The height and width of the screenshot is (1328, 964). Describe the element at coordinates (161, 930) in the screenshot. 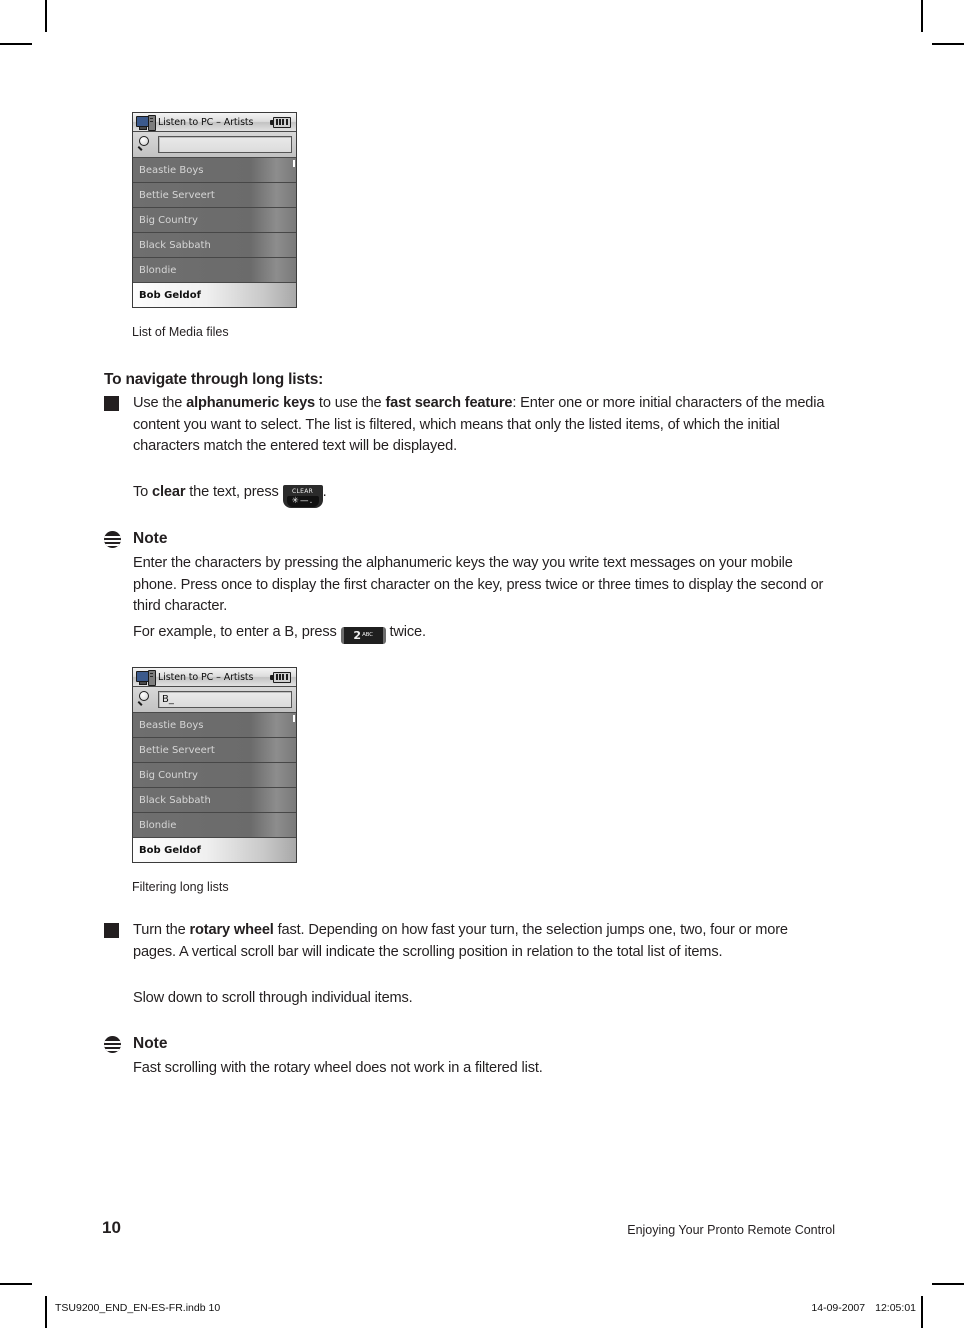

I see `bullet2-text-part-1: Turn the` at that location.